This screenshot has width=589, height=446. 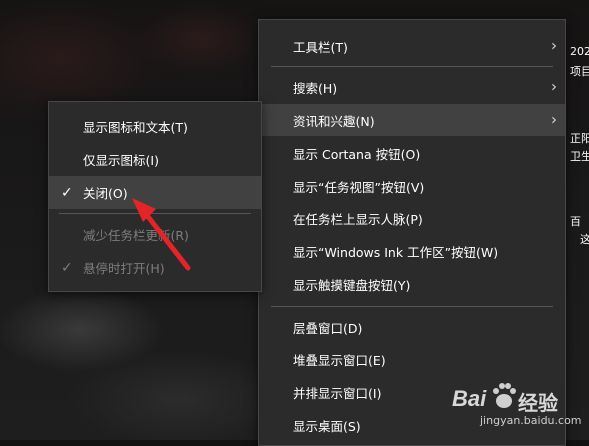 What do you see at coordinates (531, 420) in the screenshot?
I see `watermark-url: jingyan.baidu.com` at bounding box center [531, 420].